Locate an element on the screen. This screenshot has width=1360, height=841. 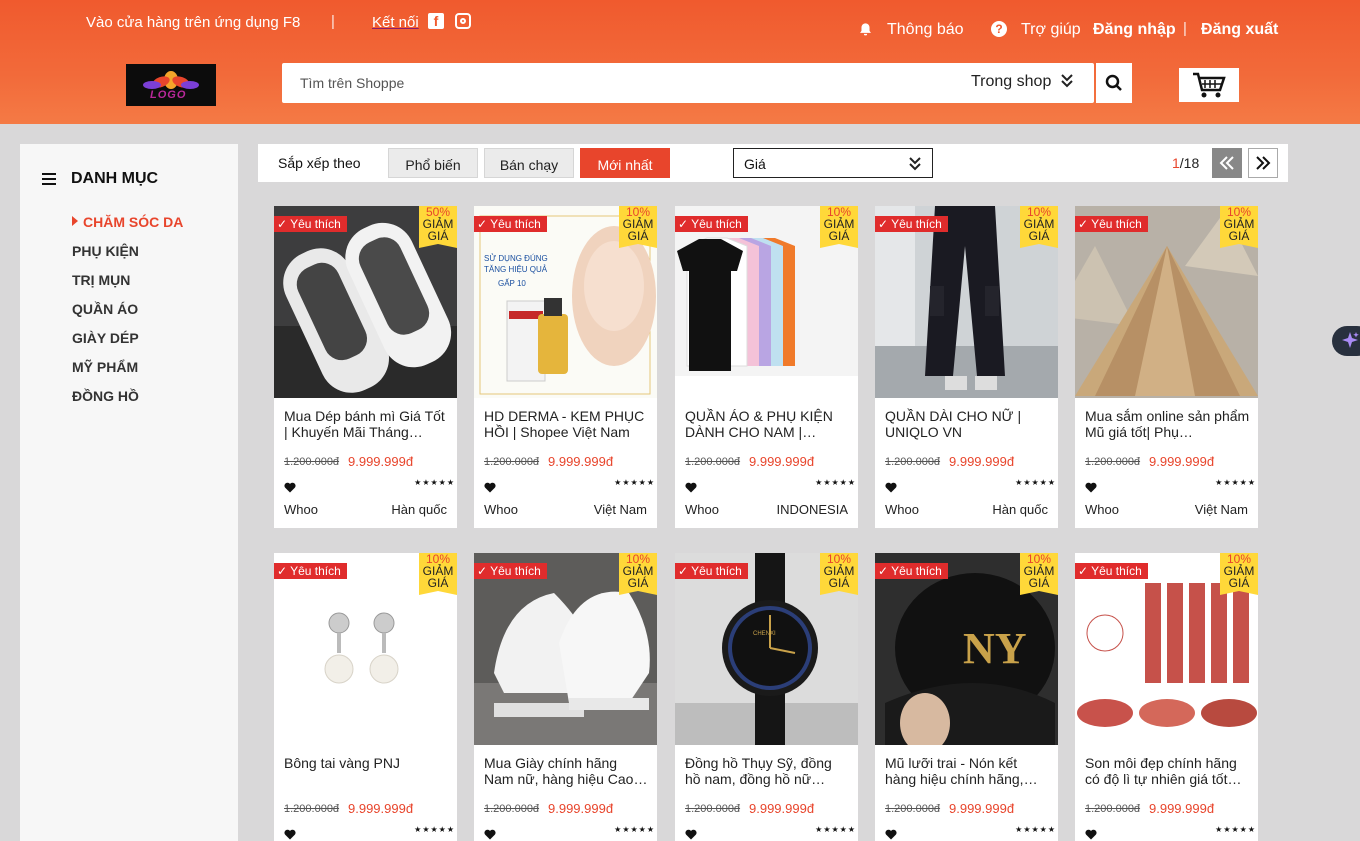
assistant-button is located at coordinates (1346, 341).